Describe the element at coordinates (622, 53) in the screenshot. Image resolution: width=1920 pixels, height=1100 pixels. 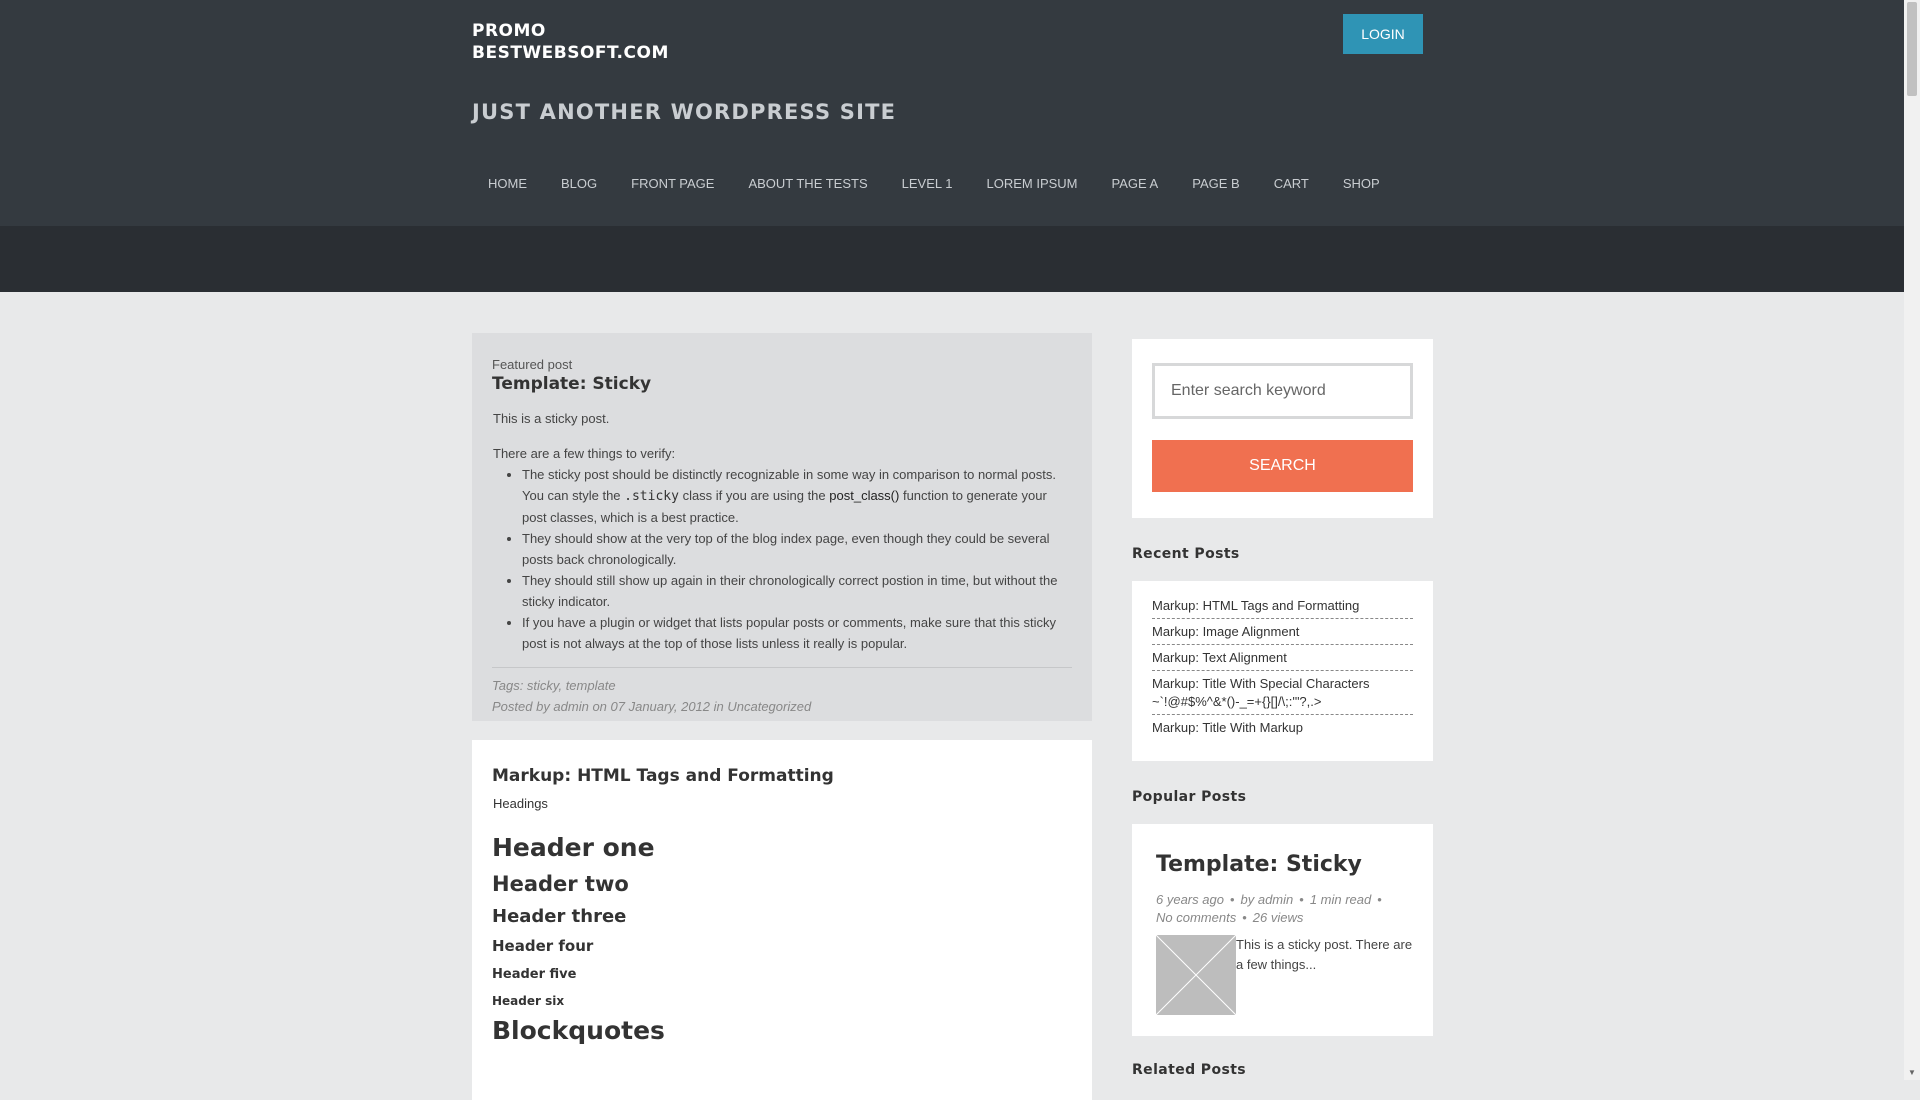
I see `logo-line-2: BESTWEBSOFT.COM` at that location.